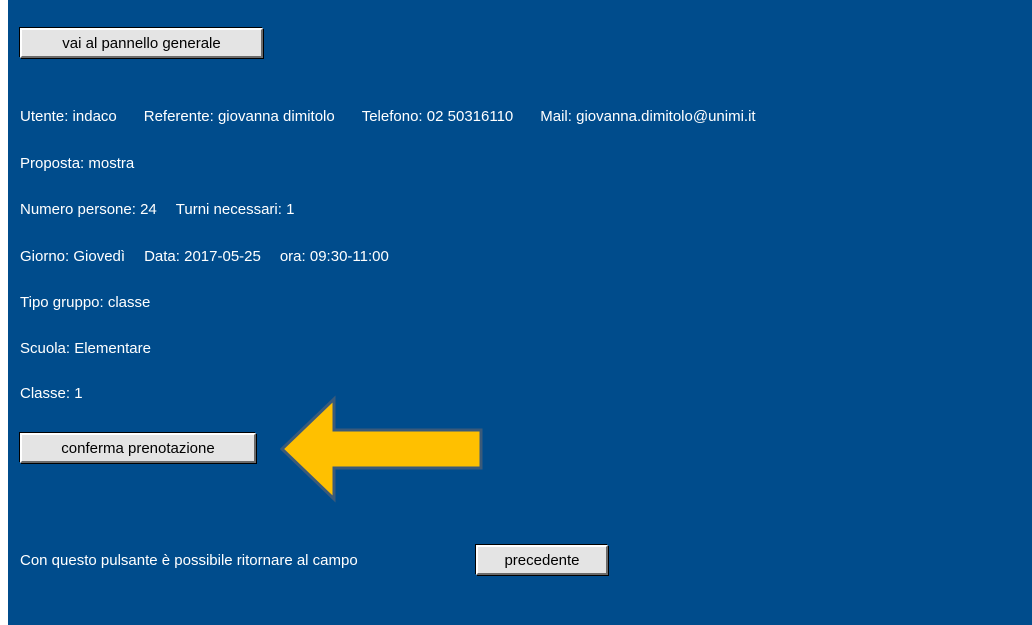 The width and height of the screenshot is (1032, 625). I want to click on proposta-field: Proposta: mostra, so click(77, 163).